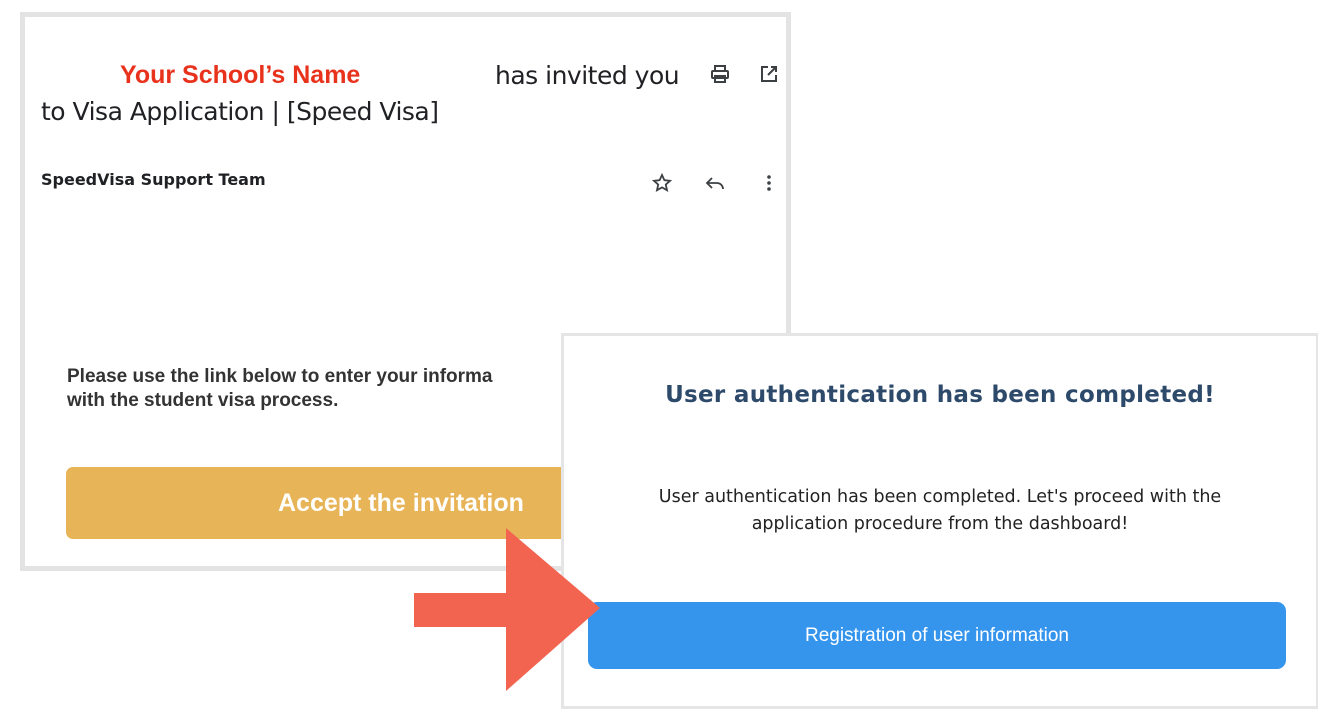 This screenshot has width=1318, height=709. Describe the element at coordinates (715, 183) in the screenshot. I see `reply-icon` at that location.